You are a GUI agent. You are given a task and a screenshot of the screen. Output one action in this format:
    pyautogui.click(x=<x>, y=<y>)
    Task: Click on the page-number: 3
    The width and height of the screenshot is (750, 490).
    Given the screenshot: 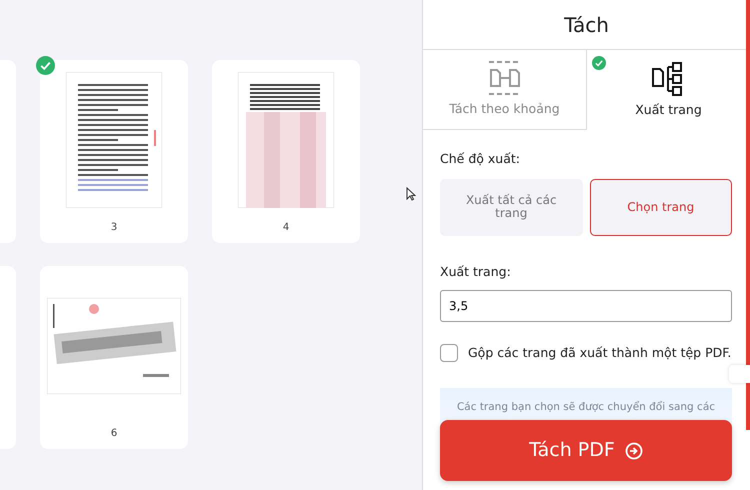 What is the action you would take?
    pyautogui.click(x=114, y=228)
    